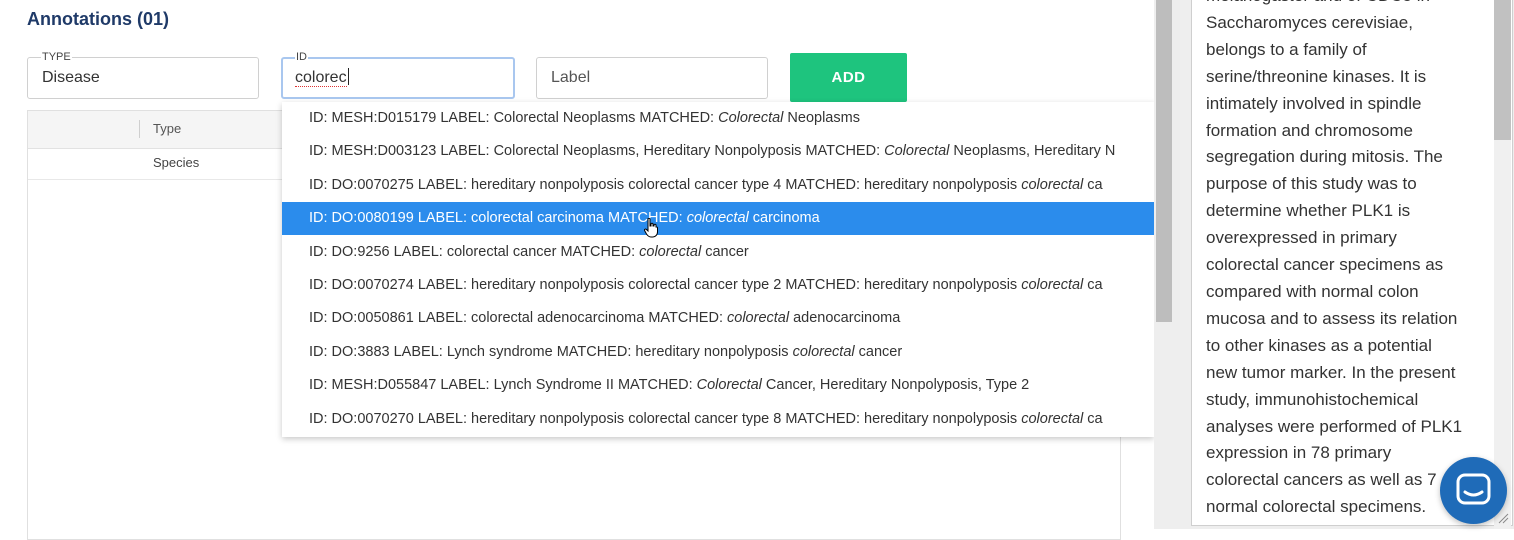  What do you see at coordinates (1324, 157) in the screenshot?
I see `document-line: segregation during mitosis. The` at bounding box center [1324, 157].